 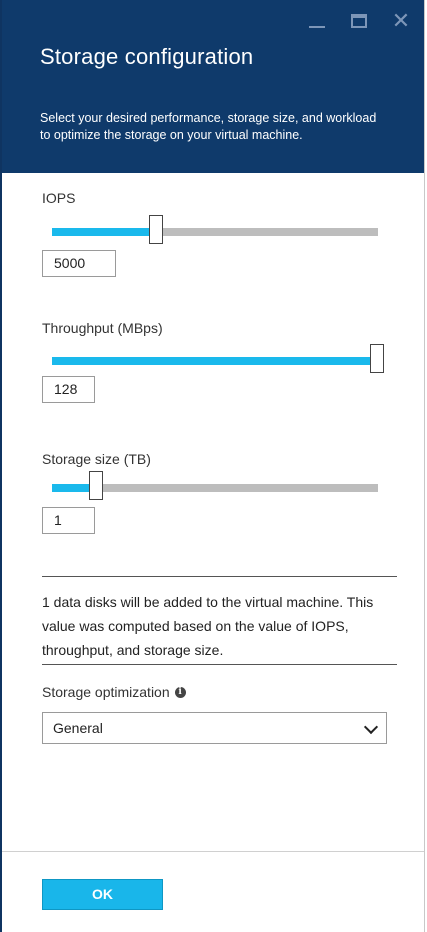 What do you see at coordinates (213, 851) in the screenshot?
I see `footer-divider` at bounding box center [213, 851].